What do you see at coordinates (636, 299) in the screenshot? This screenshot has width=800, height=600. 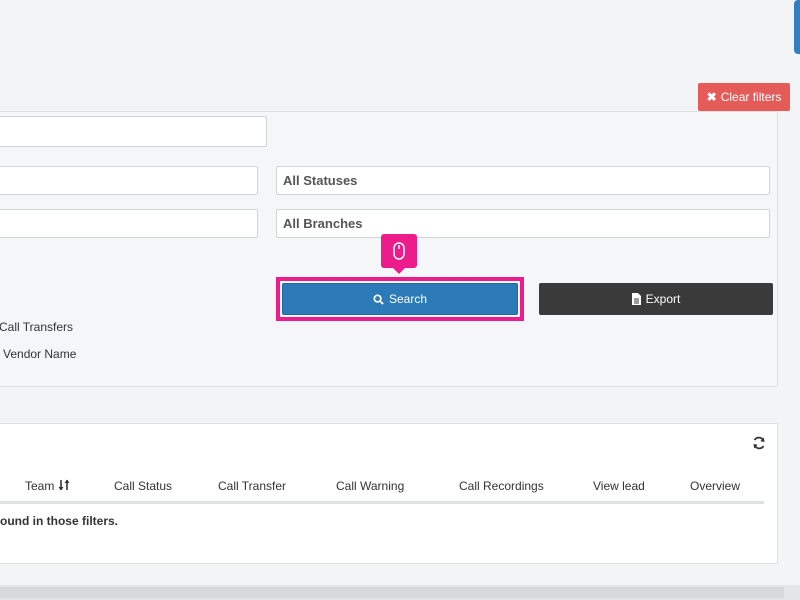 I see `file-icon` at bounding box center [636, 299].